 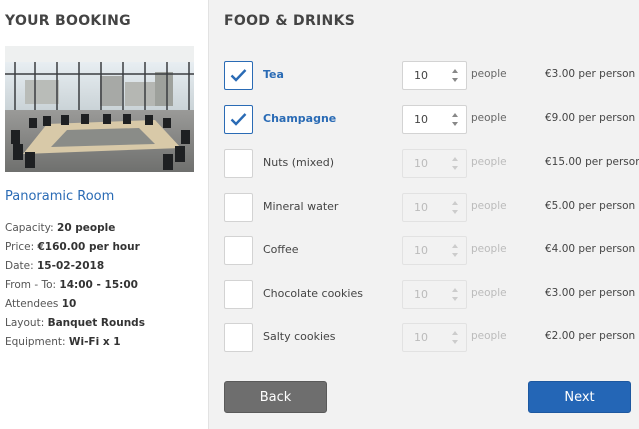 I want to click on next-button: Next, so click(x=579, y=397).